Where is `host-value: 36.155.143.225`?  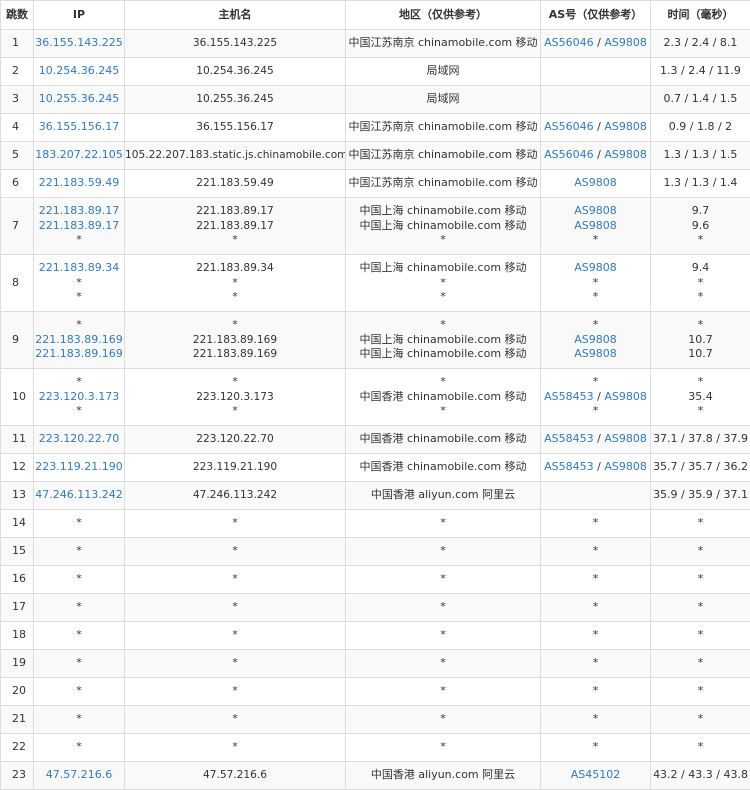 host-value: 36.155.143.225 is located at coordinates (235, 43).